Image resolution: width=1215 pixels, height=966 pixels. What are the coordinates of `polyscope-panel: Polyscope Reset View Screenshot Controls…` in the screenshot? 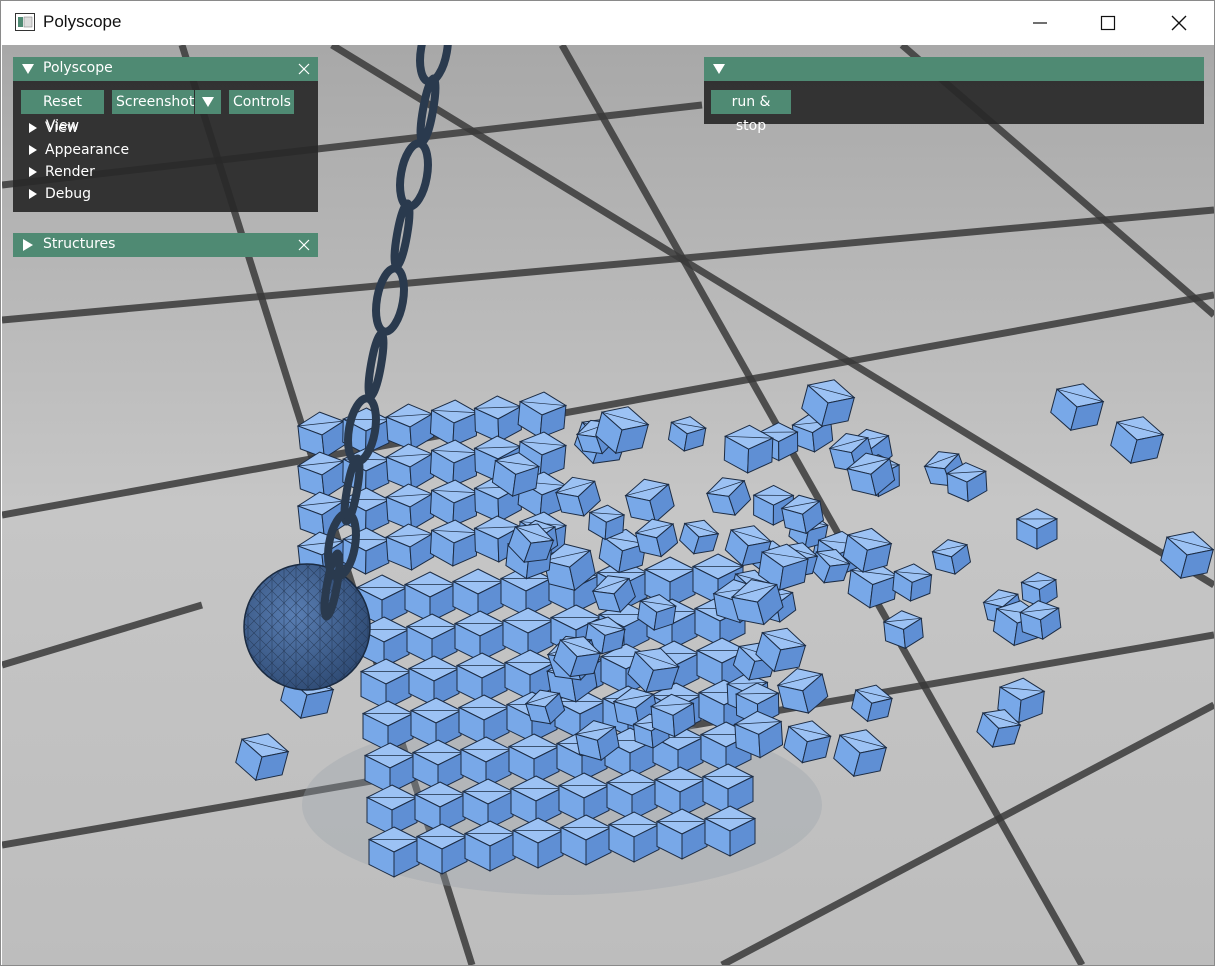 It's located at (165, 134).